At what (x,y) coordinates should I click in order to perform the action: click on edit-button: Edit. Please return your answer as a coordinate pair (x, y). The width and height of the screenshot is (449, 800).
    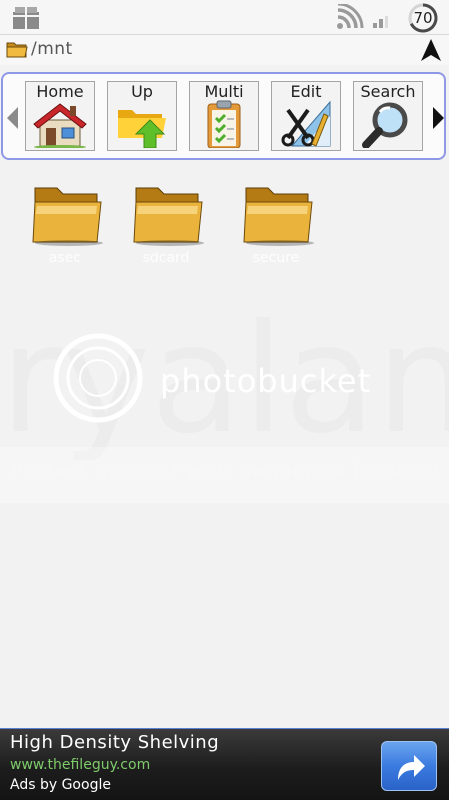
    Looking at the image, I should click on (306, 116).